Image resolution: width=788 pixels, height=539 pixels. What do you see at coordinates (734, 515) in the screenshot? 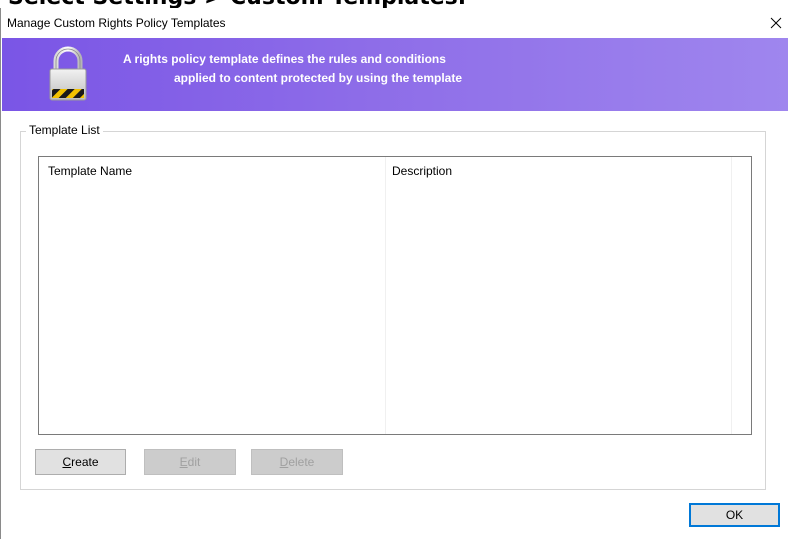
I see `ok-button: OK` at bounding box center [734, 515].